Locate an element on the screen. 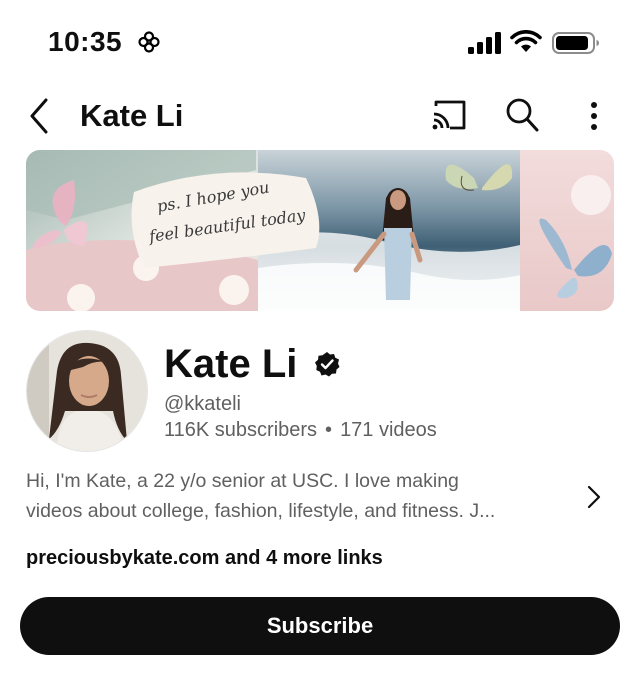 The image size is (640, 684). search-icon is located at coordinates (522, 115).